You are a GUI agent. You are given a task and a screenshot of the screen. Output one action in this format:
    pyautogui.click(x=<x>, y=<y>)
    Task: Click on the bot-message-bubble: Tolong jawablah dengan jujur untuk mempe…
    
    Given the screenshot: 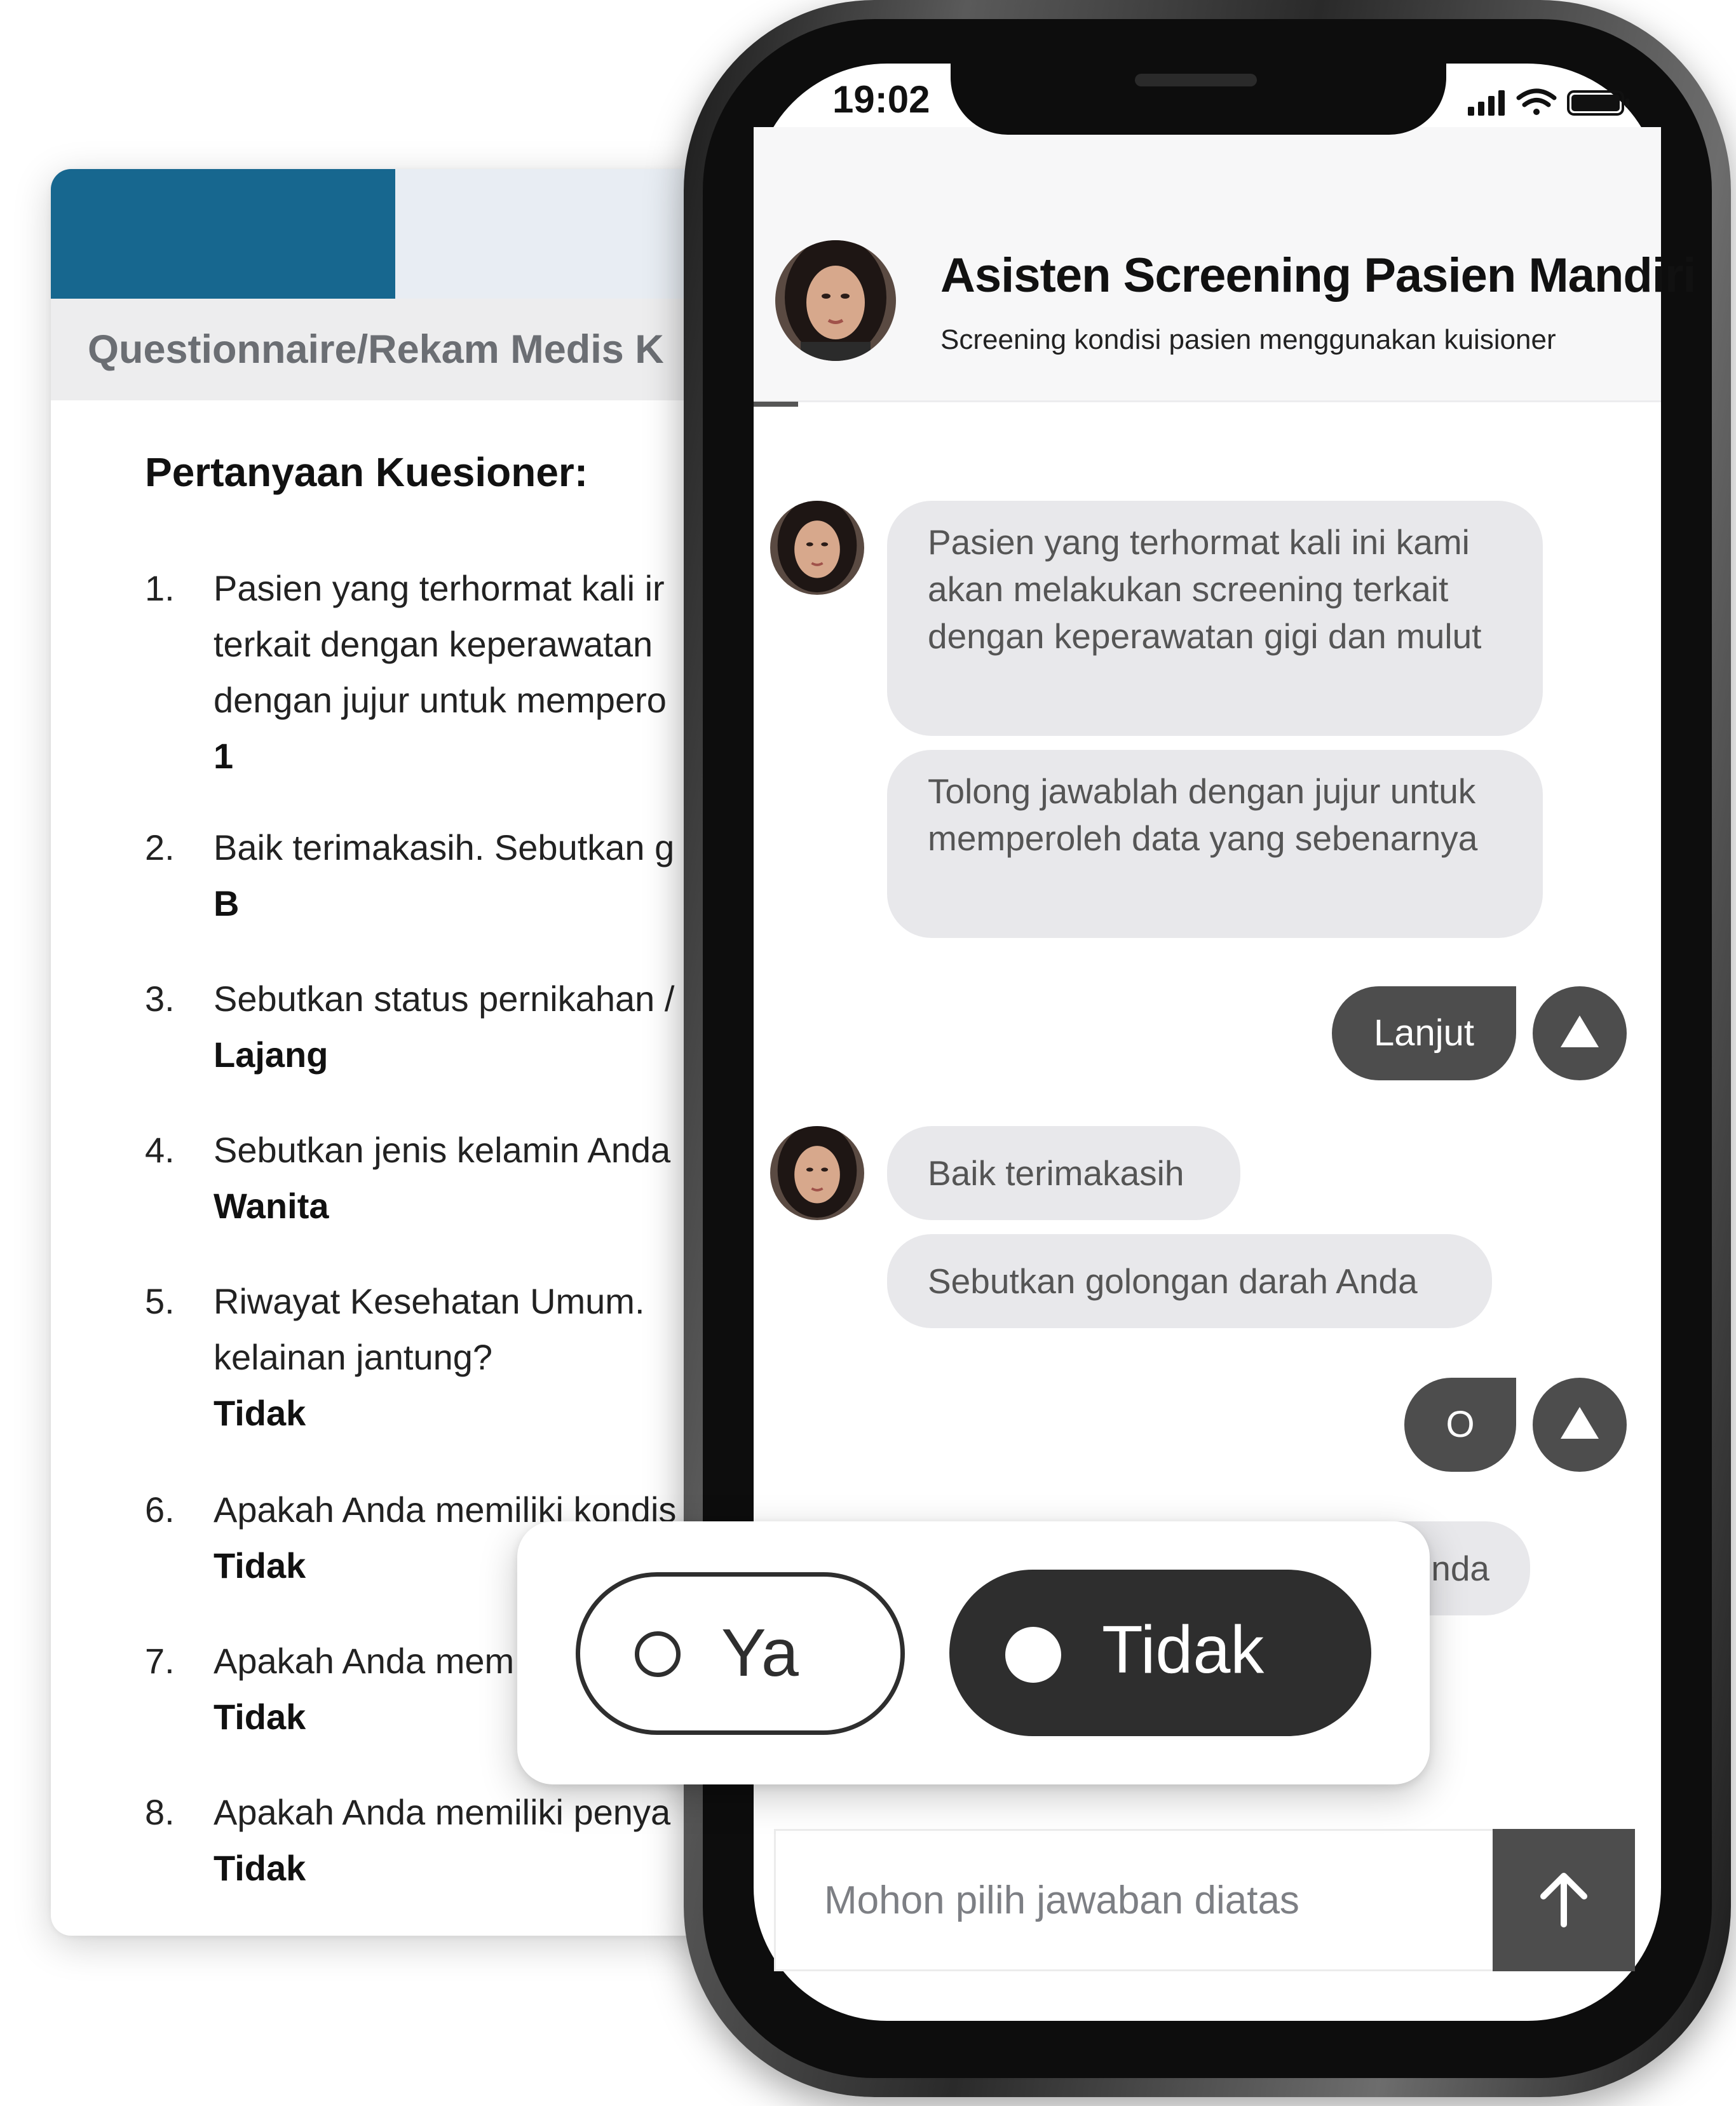 What is the action you would take?
    pyautogui.click(x=1215, y=844)
    